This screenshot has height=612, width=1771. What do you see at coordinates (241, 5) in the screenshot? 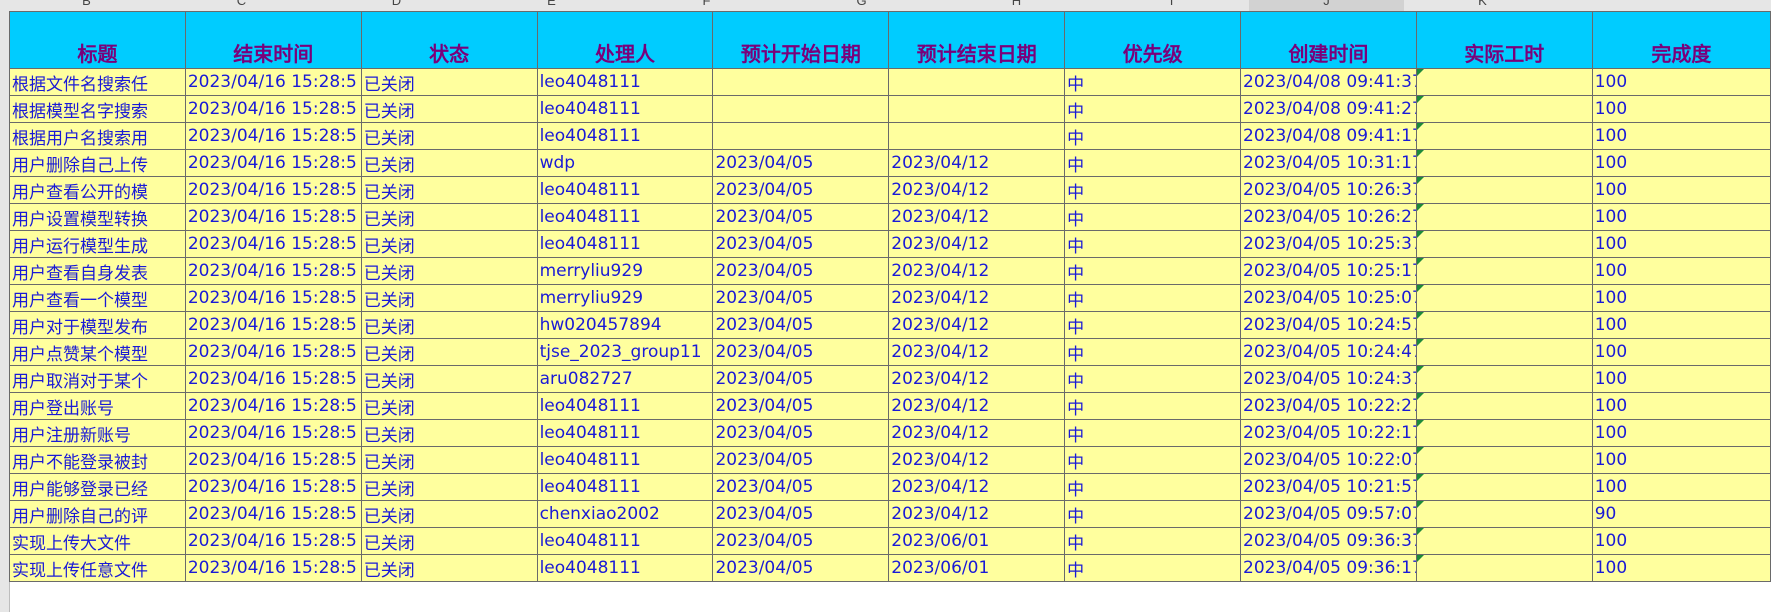
I see `column-letter-c: C` at bounding box center [241, 5].